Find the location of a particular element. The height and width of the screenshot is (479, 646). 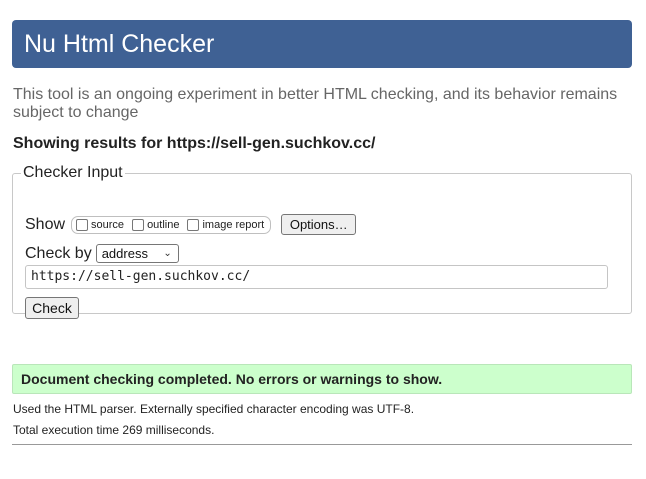

source-option: source is located at coordinates (100, 224).